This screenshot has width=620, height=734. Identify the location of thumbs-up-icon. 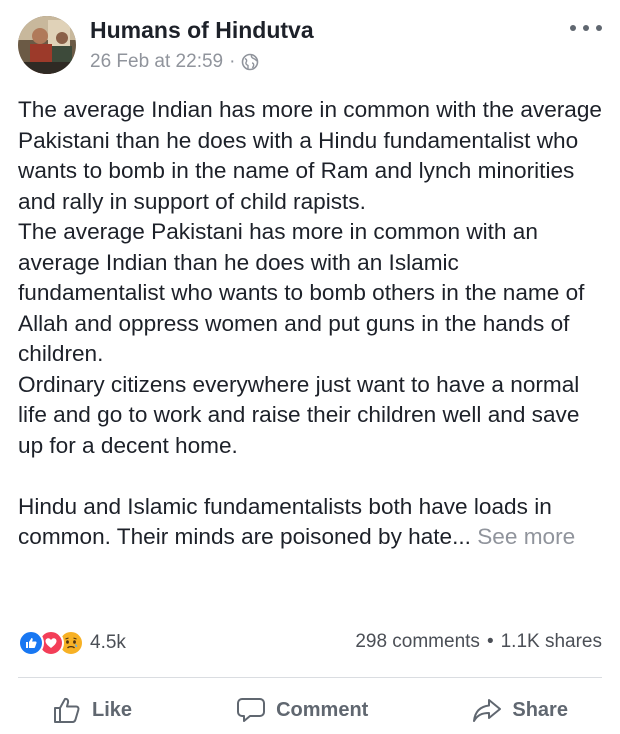
(67, 710).